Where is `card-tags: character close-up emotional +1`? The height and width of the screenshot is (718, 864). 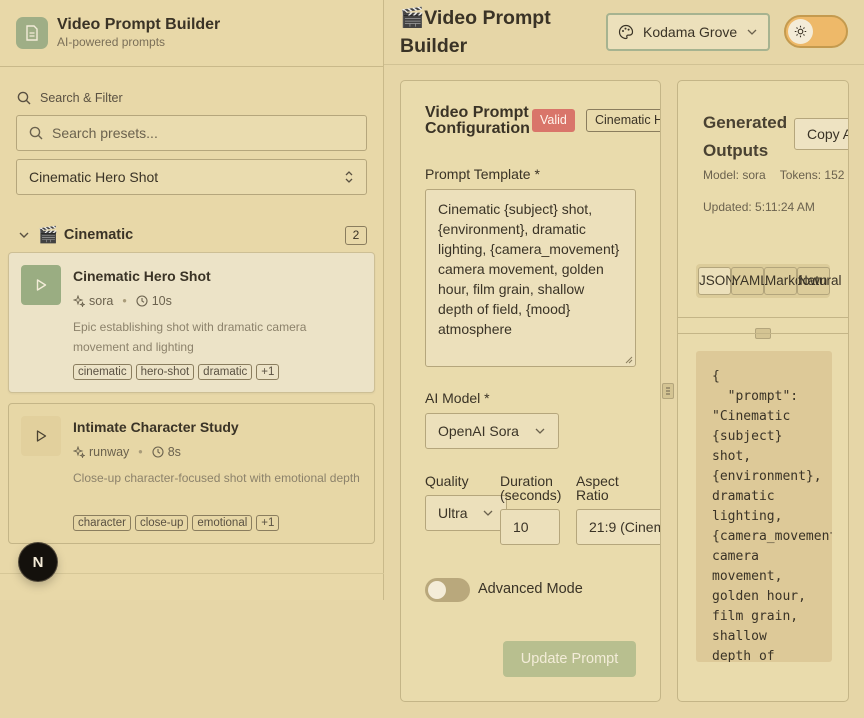
card-tags: character close-up emotional +1 is located at coordinates (176, 523).